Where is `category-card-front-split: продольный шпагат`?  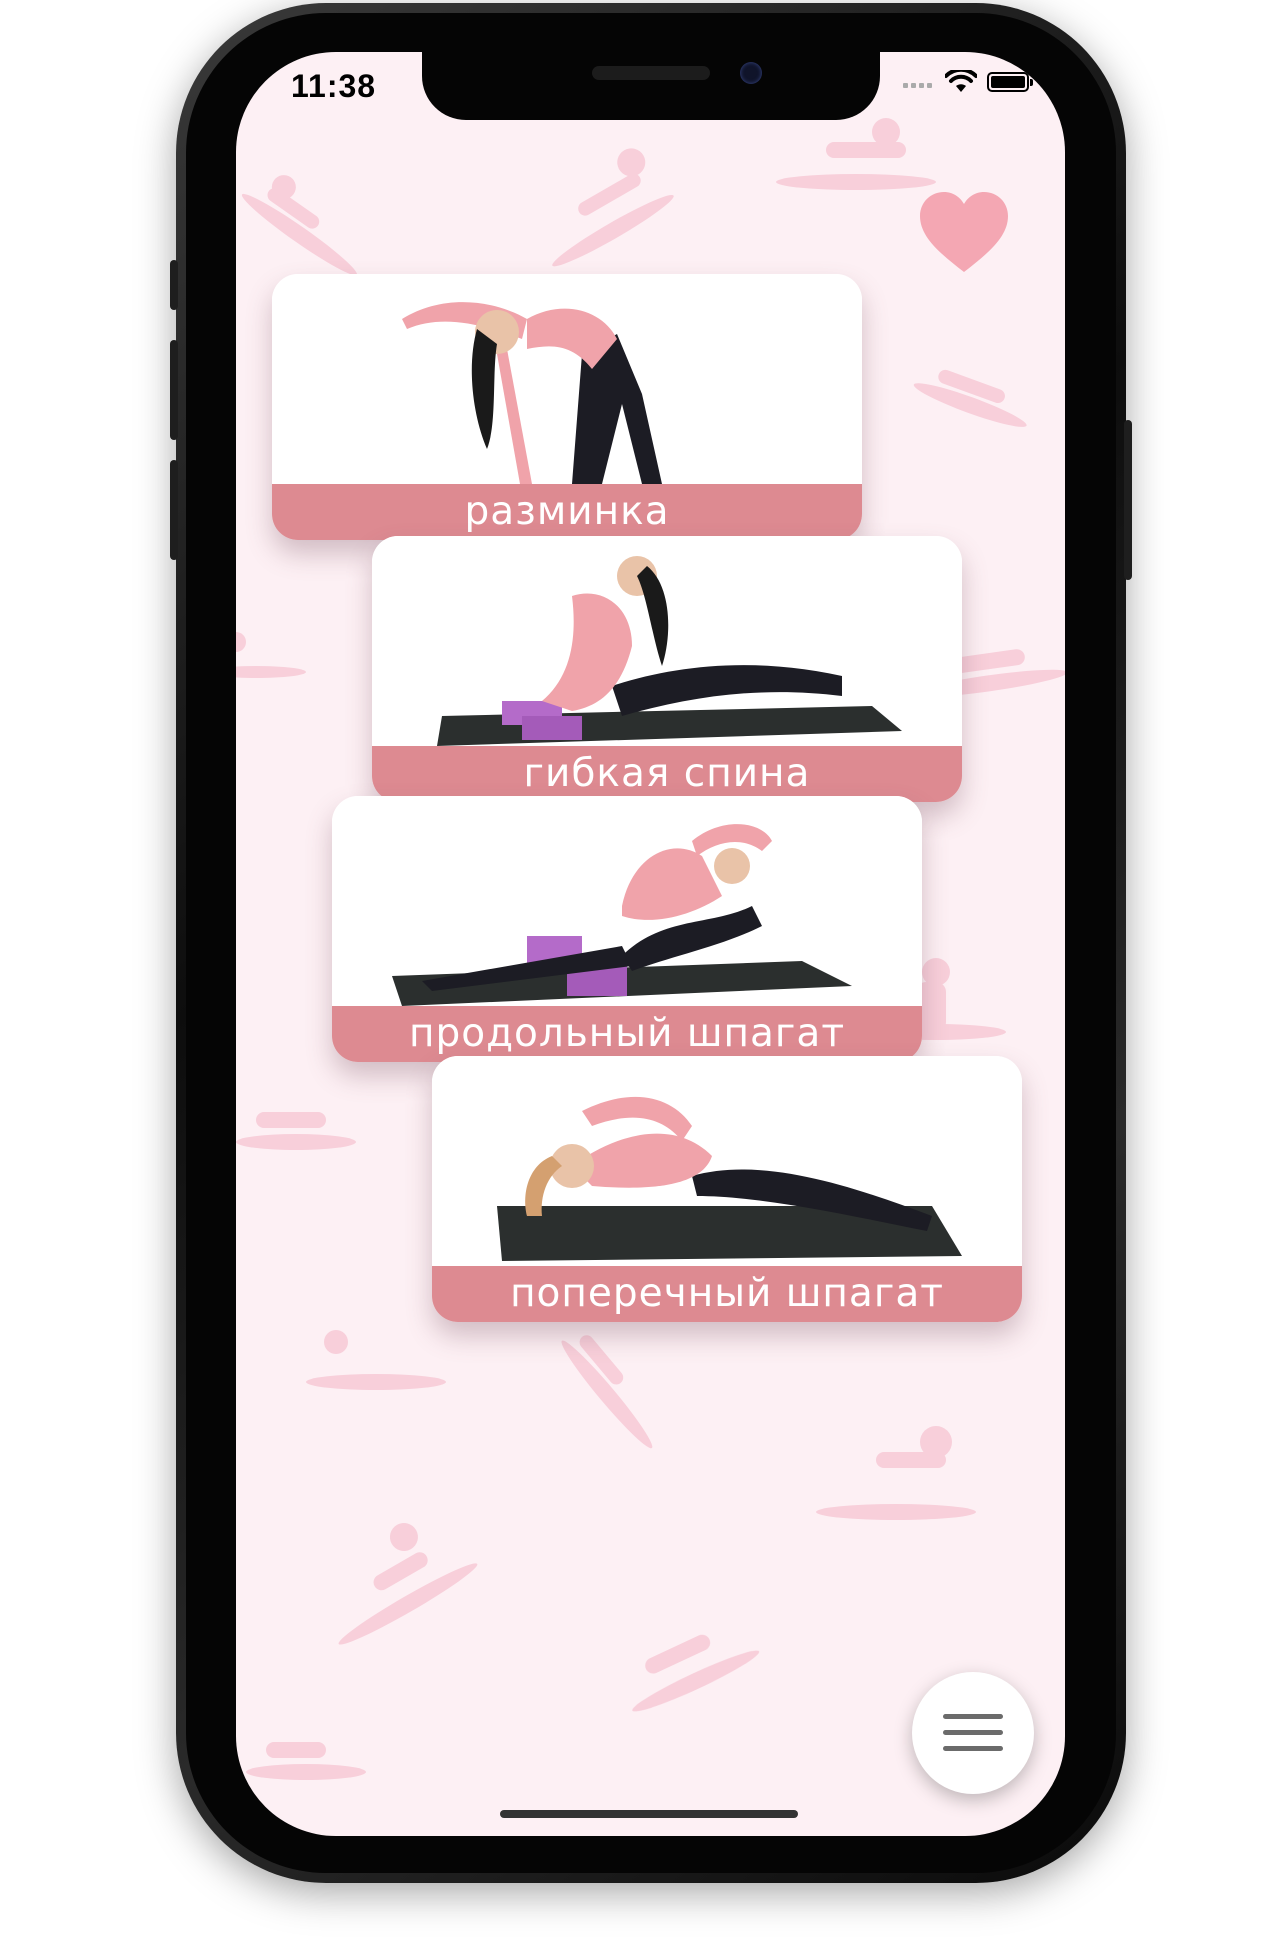
category-card-front-split: продольный шпагат is located at coordinates (627, 929).